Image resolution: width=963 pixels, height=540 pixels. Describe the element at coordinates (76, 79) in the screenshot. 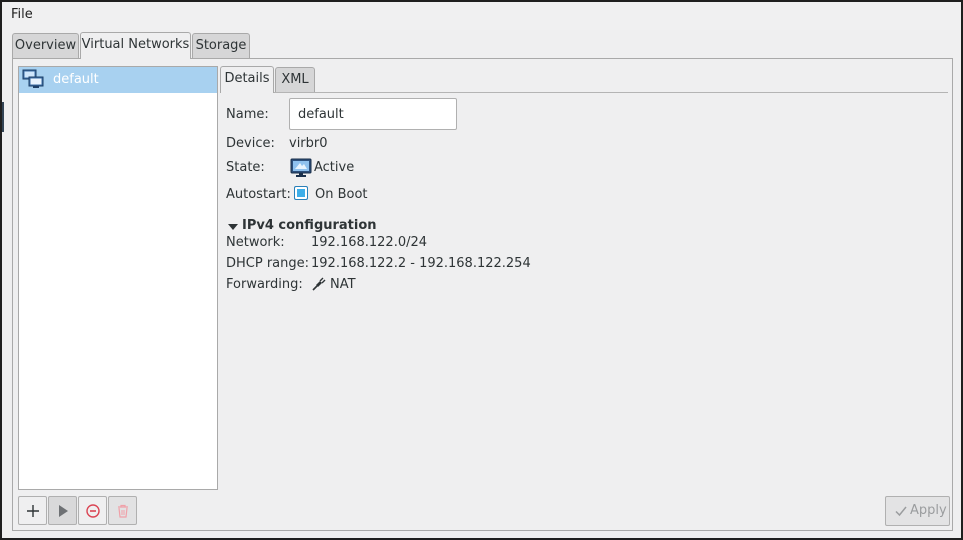

I see `network-name: default` at that location.